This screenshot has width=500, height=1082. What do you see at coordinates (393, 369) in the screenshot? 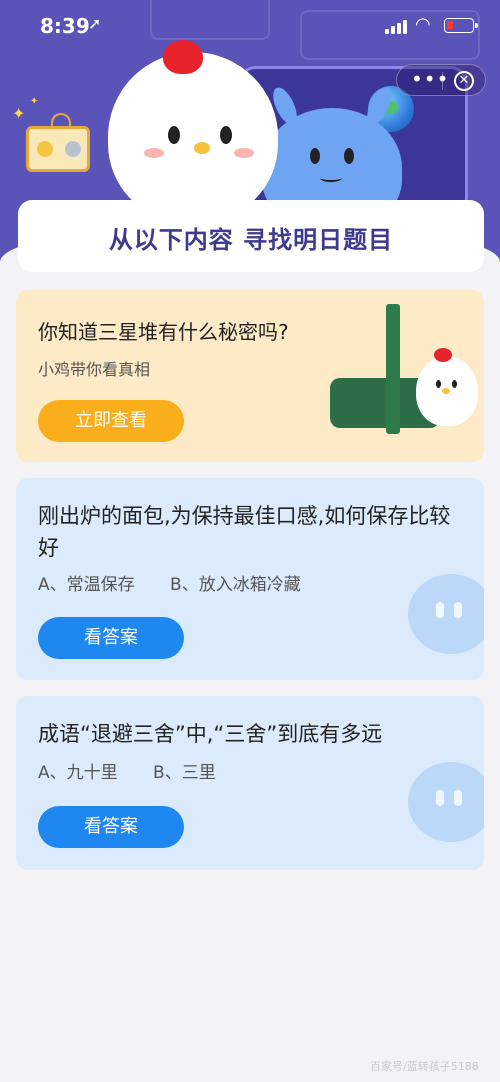
I see `bronze-sword-icon` at bounding box center [393, 369].